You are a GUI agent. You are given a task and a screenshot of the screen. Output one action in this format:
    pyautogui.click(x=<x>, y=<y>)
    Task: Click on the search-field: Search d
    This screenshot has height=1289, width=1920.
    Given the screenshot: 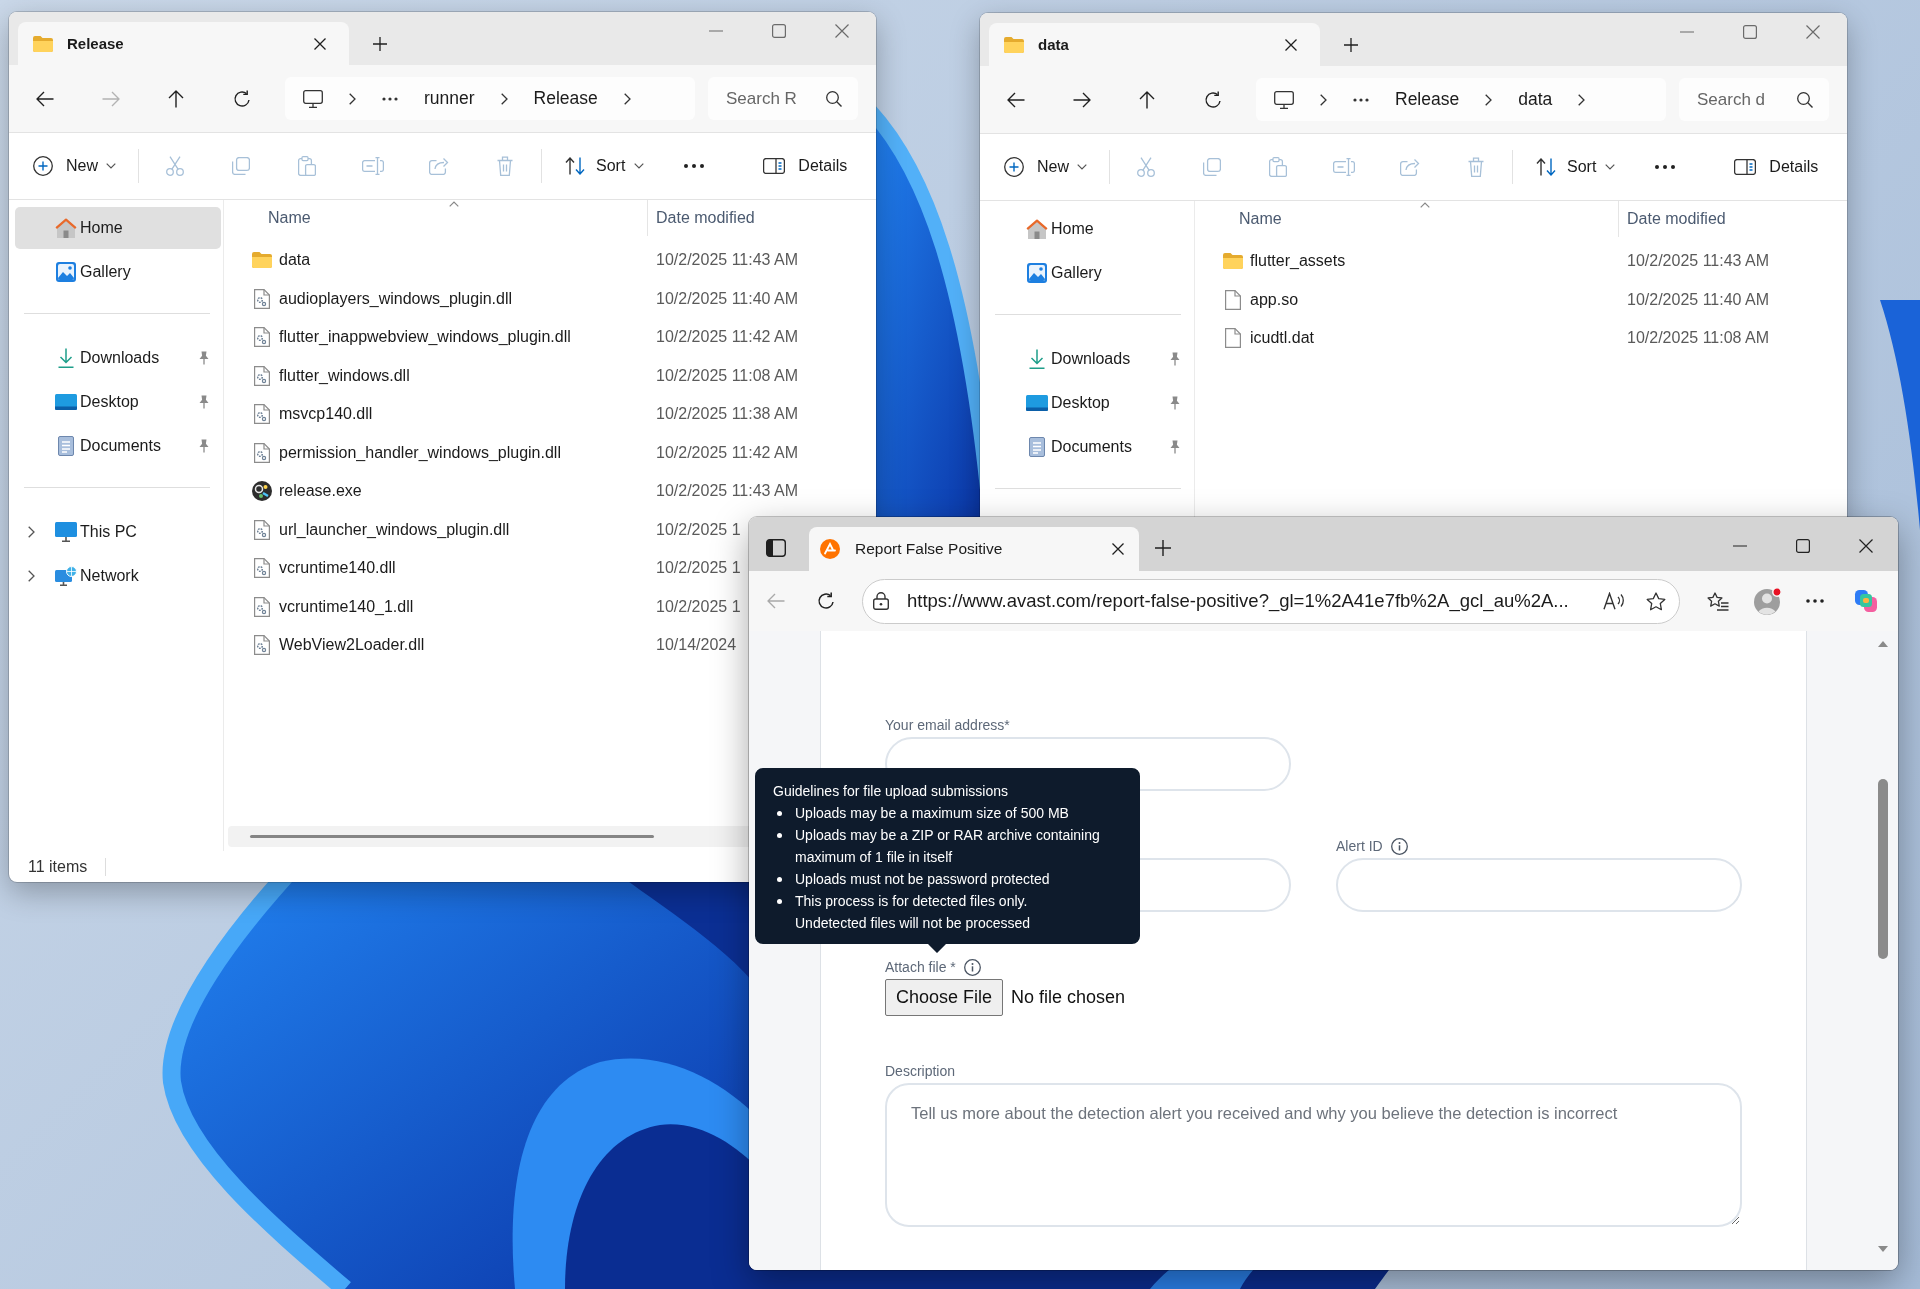 What is the action you would take?
    pyautogui.click(x=1754, y=99)
    